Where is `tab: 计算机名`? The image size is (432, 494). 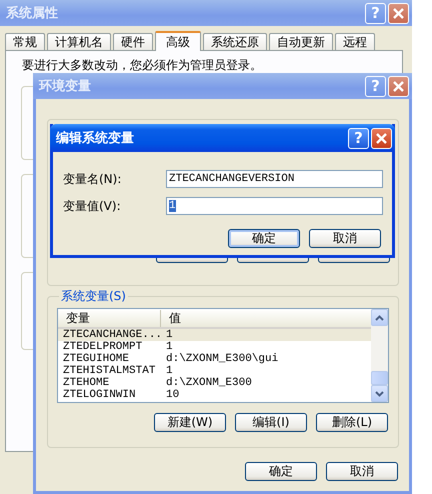 tab: 计算机名 is located at coordinates (79, 41).